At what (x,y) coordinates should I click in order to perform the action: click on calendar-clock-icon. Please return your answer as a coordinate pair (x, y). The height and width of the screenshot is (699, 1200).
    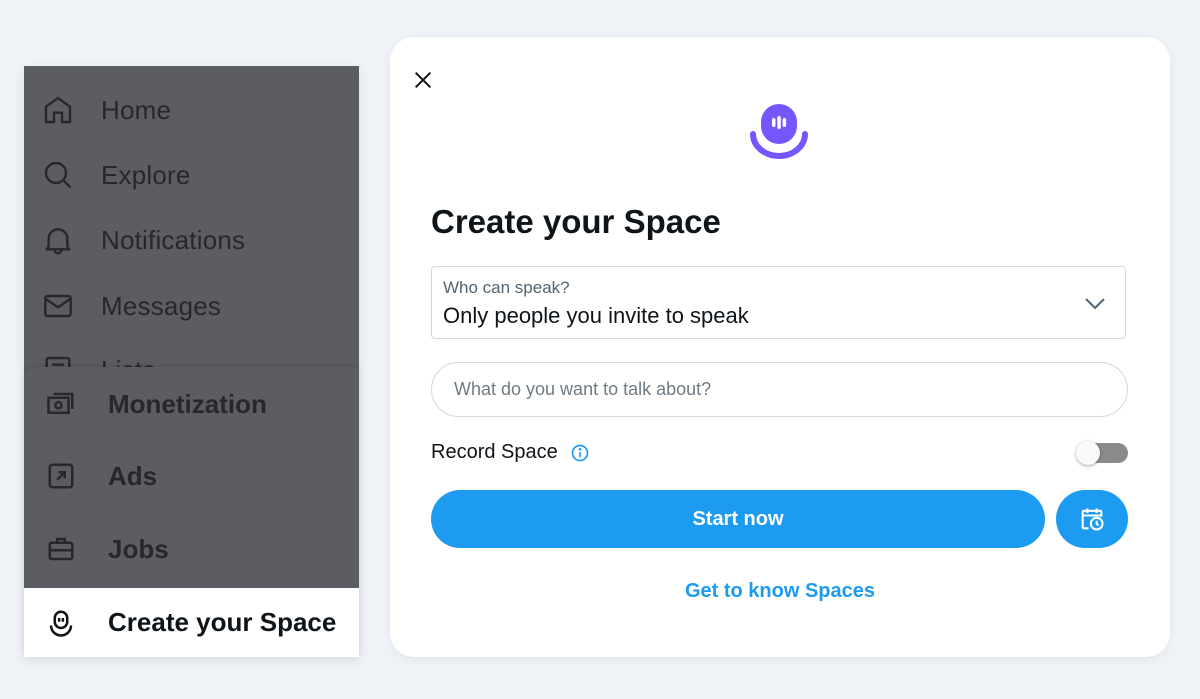
    Looking at the image, I should click on (1092, 519).